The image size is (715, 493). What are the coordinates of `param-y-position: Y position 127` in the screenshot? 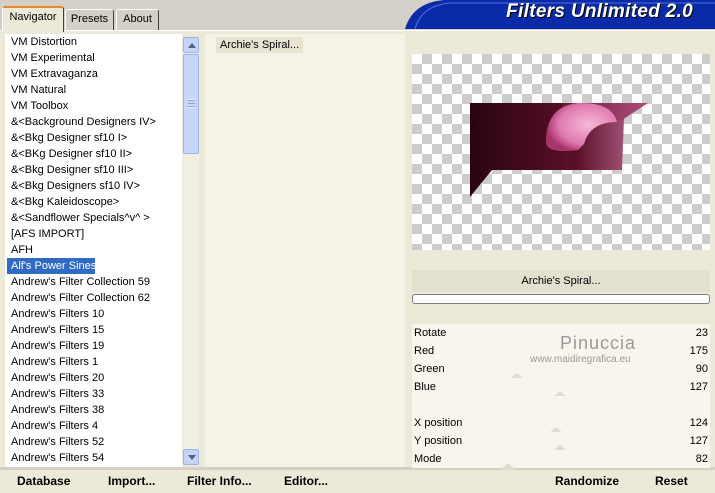 It's located at (561, 442).